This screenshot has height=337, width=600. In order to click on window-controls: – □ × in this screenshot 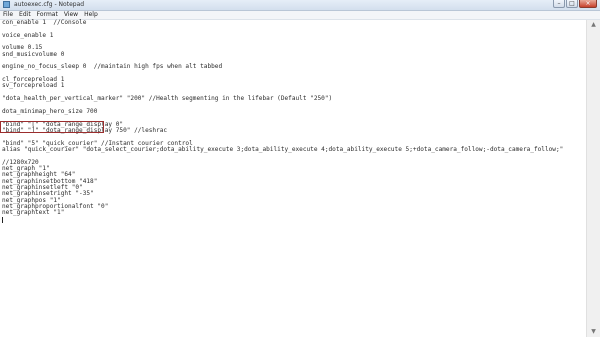, I will do `click(575, 4)`.